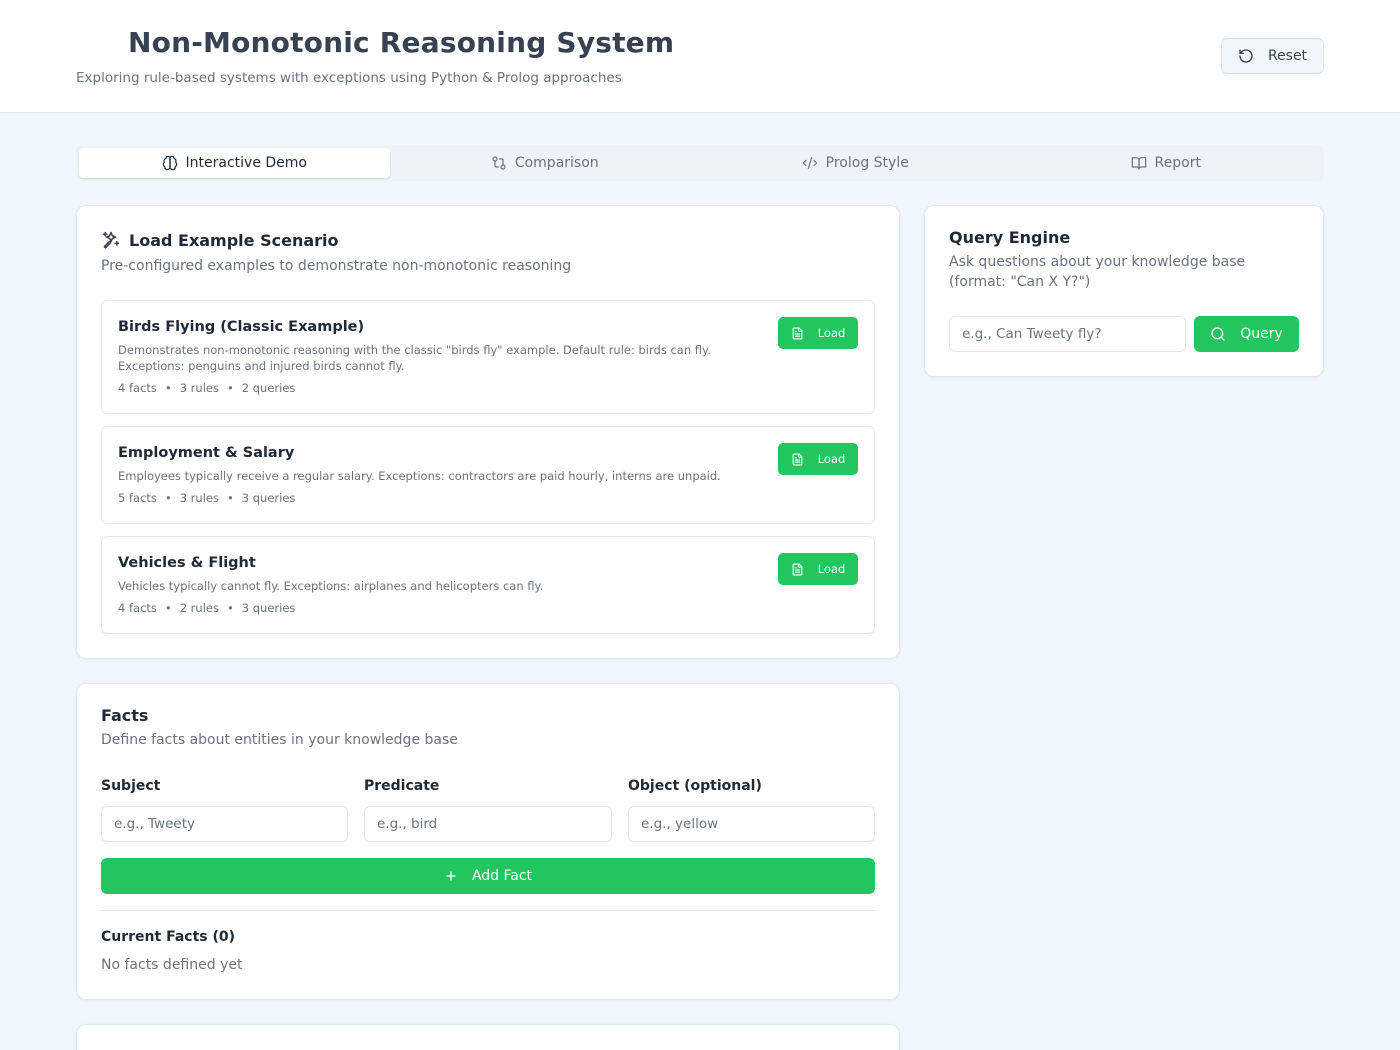 This screenshot has width=1400, height=1050. Describe the element at coordinates (867, 163) in the screenshot. I see `tab-label: Prolog Style` at that location.